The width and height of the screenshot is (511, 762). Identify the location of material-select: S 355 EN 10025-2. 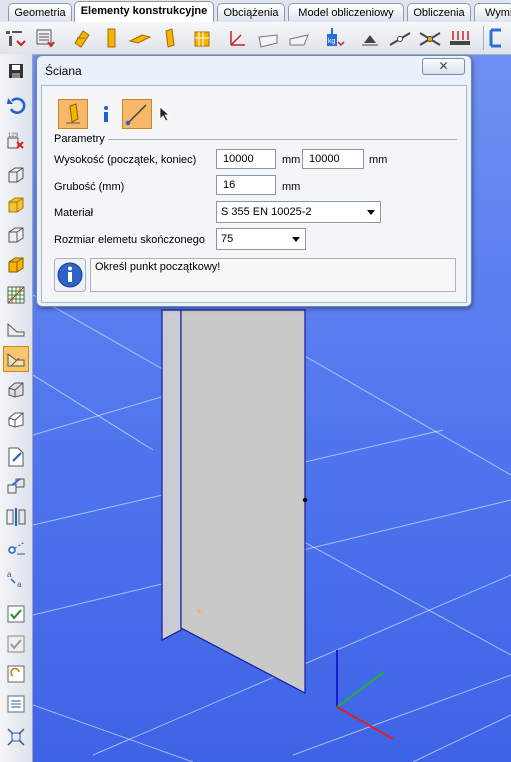
(298, 212).